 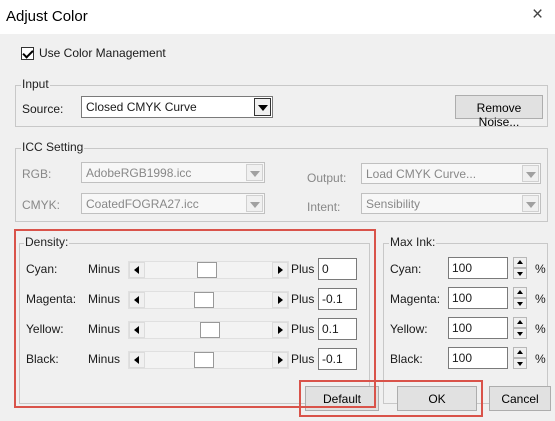 What do you see at coordinates (462, 358) in the screenshot?
I see `max-ink-black-value: 100` at bounding box center [462, 358].